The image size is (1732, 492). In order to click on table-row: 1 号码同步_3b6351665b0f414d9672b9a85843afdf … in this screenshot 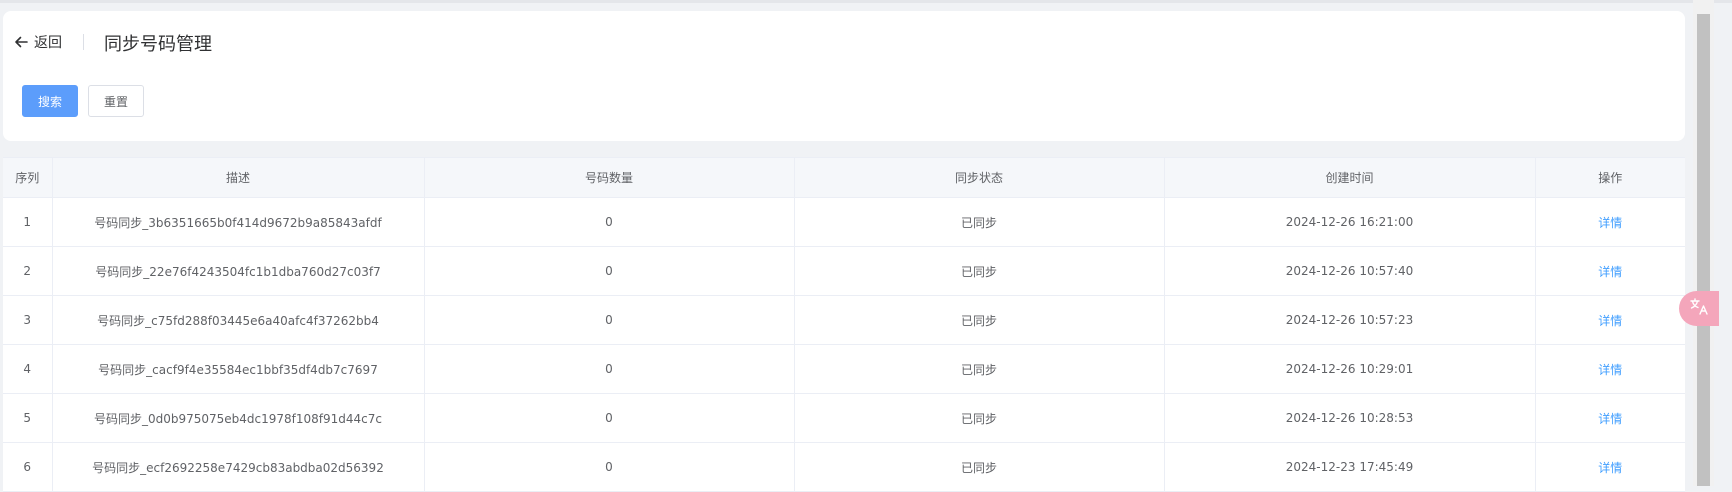, I will do `click(844, 222)`.